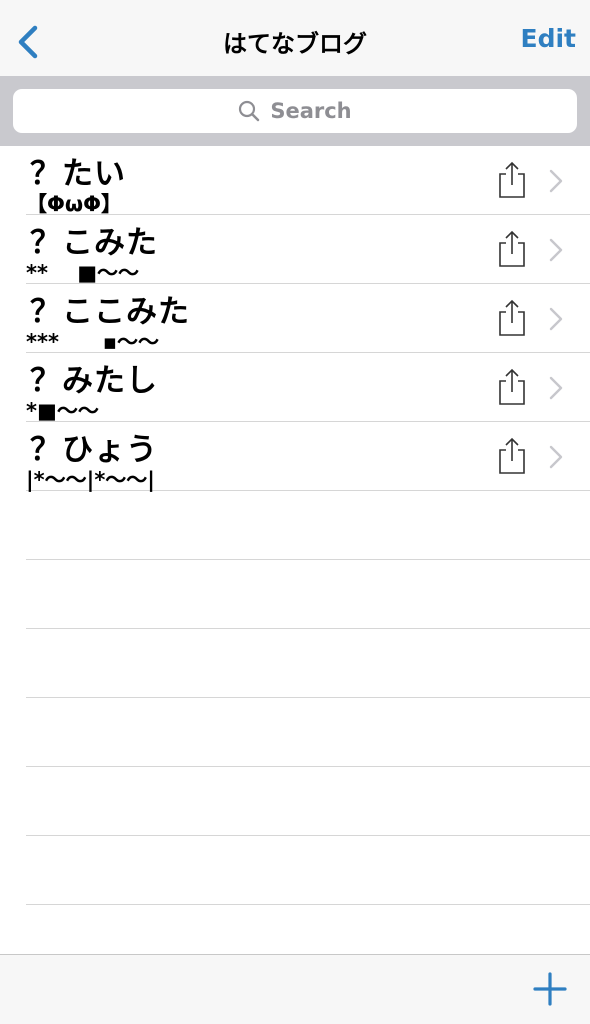 This screenshot has height=1024, width=590. What do you see at coordinates (94, 450) in the screenshot?
I see `entry-title: ？ひょう` at bounding box center [94, 450].